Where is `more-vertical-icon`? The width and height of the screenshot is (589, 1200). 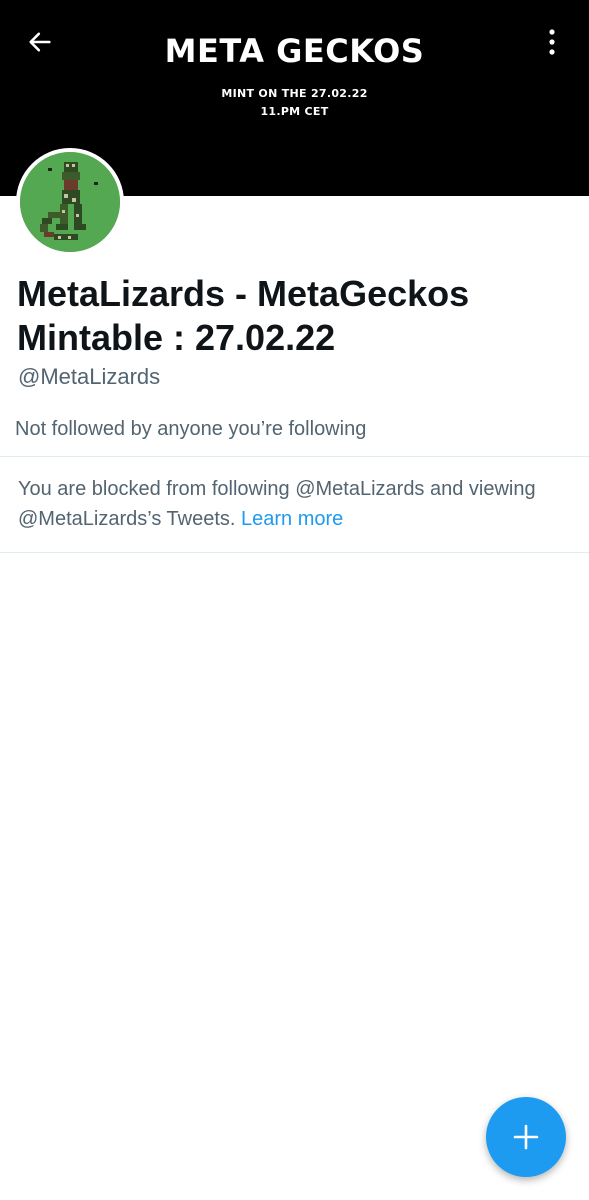 more-vertical-icon is located at coordinates (552, 42).